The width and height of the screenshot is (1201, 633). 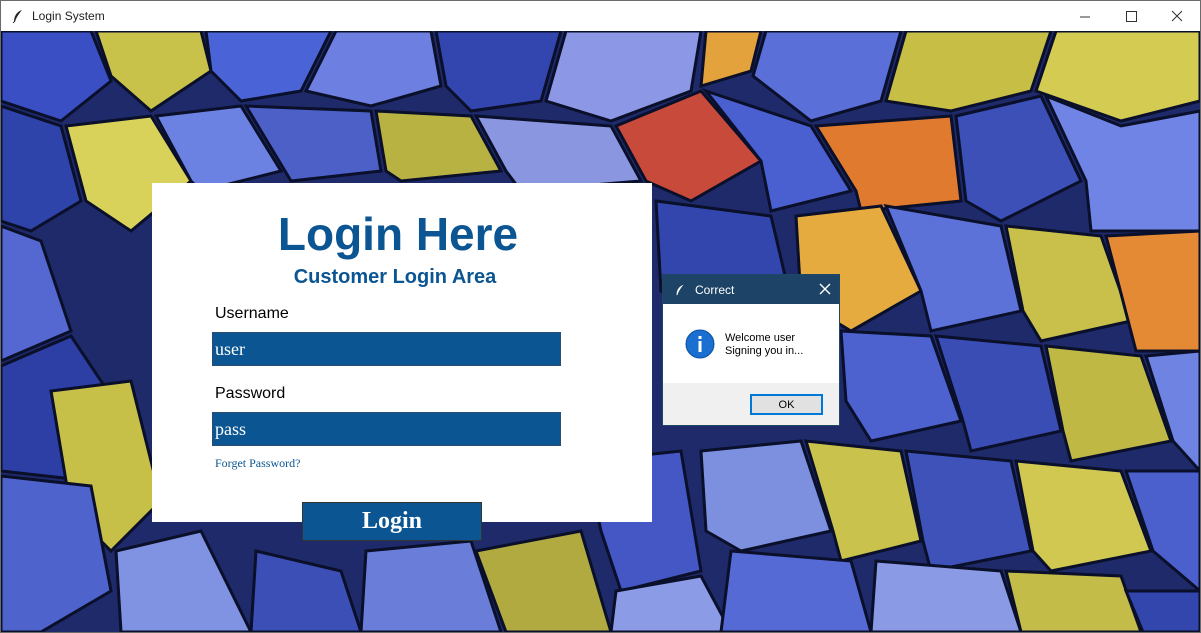 What do you see at coordinates (395, 277) in the screenshot?
I see `login-subheading: Customer Login Area` at bounding box center [395, 277].